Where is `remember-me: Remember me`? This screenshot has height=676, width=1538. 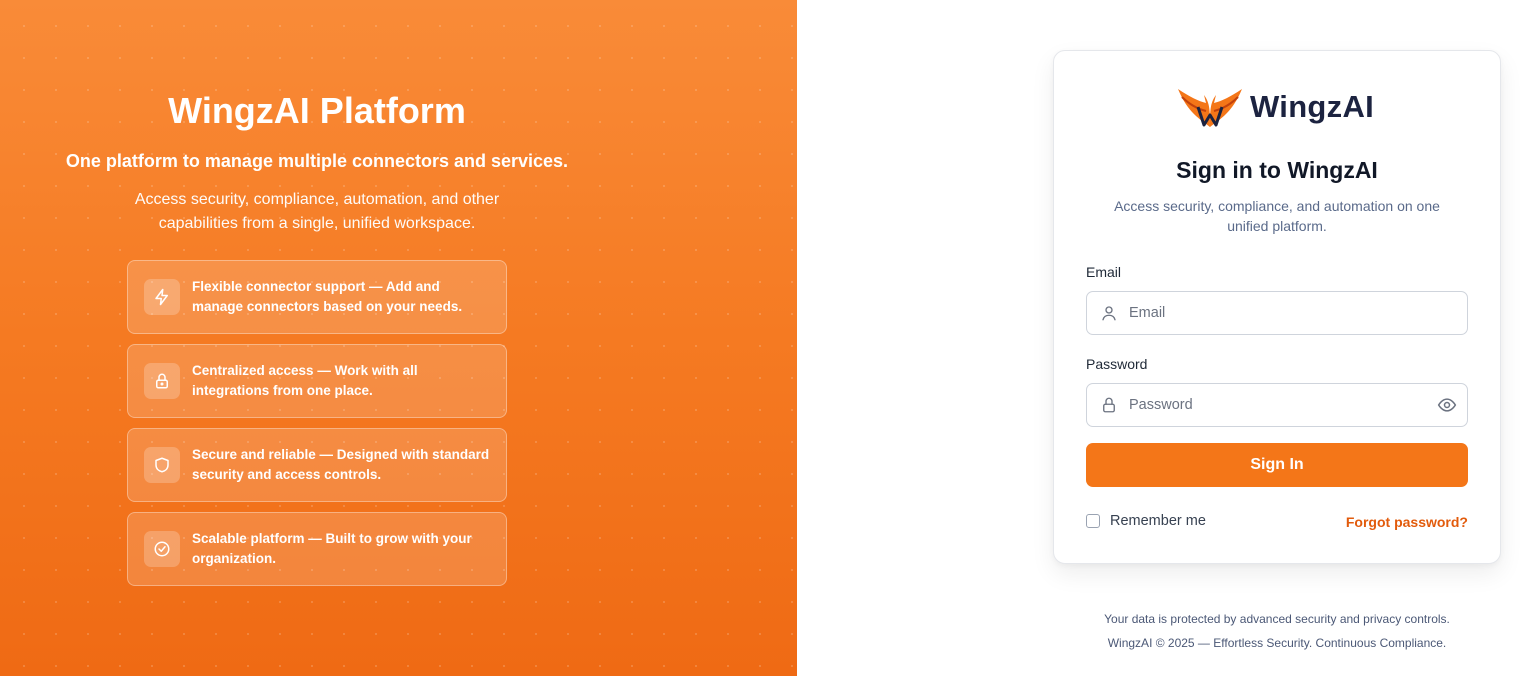
remember-me: Remember me is located at coordinates (1146, 521).